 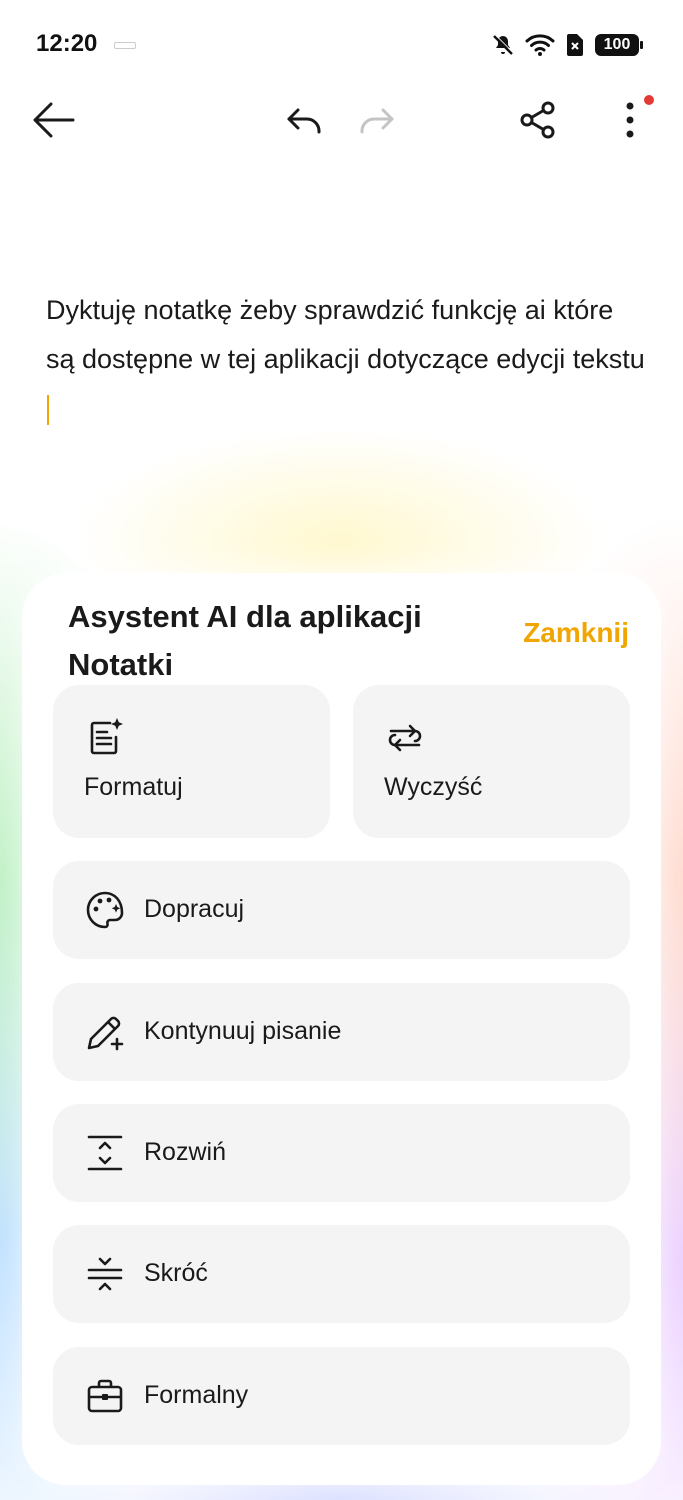 What do you see at coordinates (243, 1031) in the screenshot?
I see `continue-writing-label: Kontynuuj pisanie` at bounding box center [243, 1031].